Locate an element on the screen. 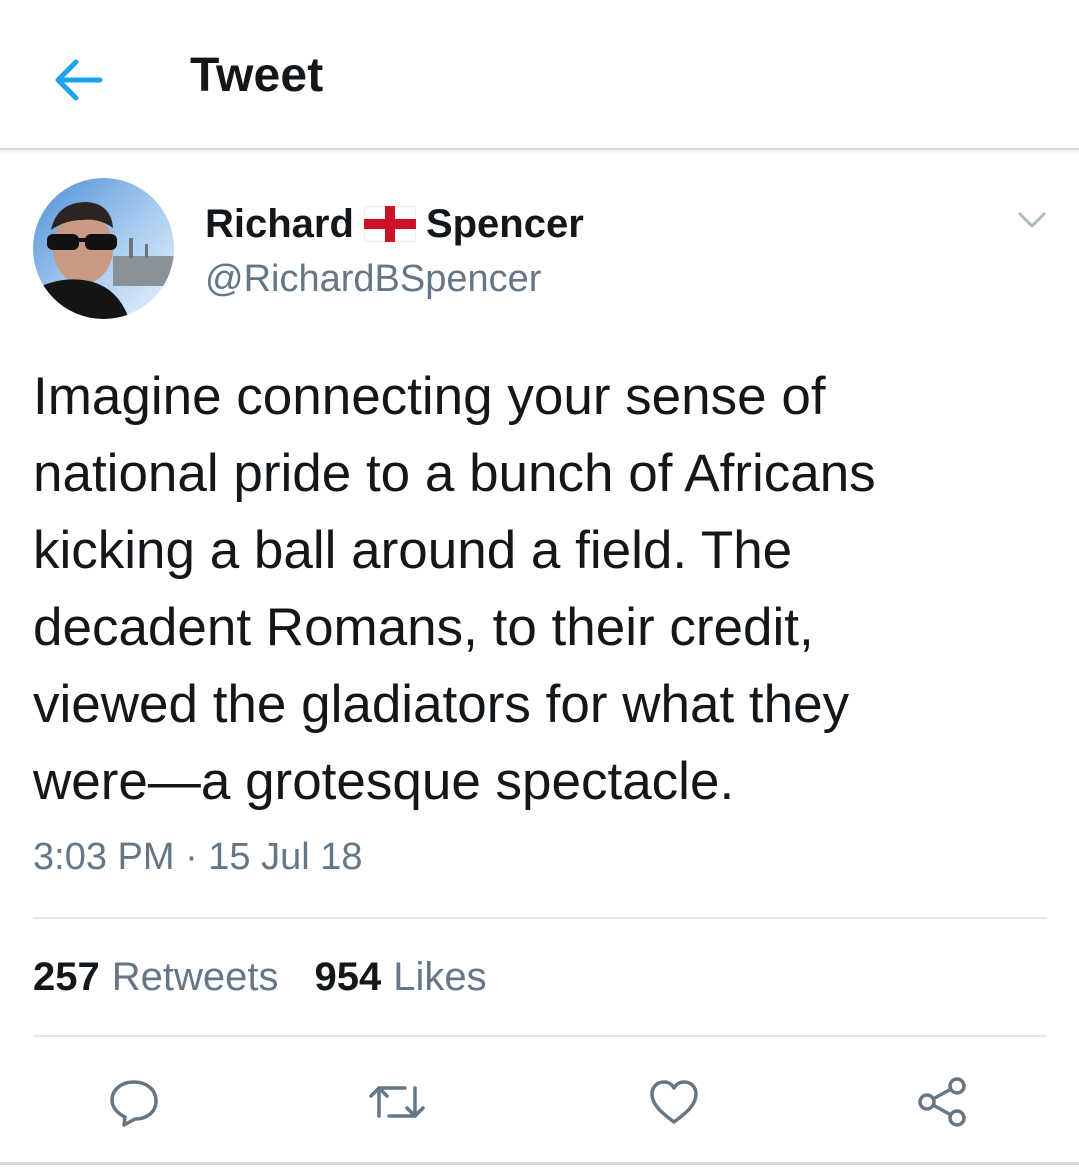 The image size is (1079, 1169). like-icon is located at coordinates (674, 1102).